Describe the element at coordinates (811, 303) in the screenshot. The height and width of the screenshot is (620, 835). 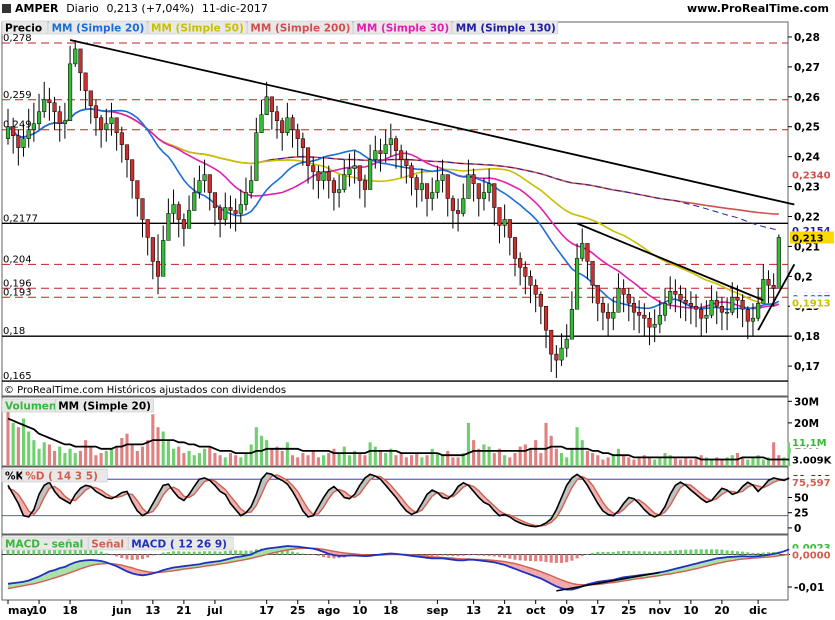
I see `price-tag-5: 0,1913` at that location.